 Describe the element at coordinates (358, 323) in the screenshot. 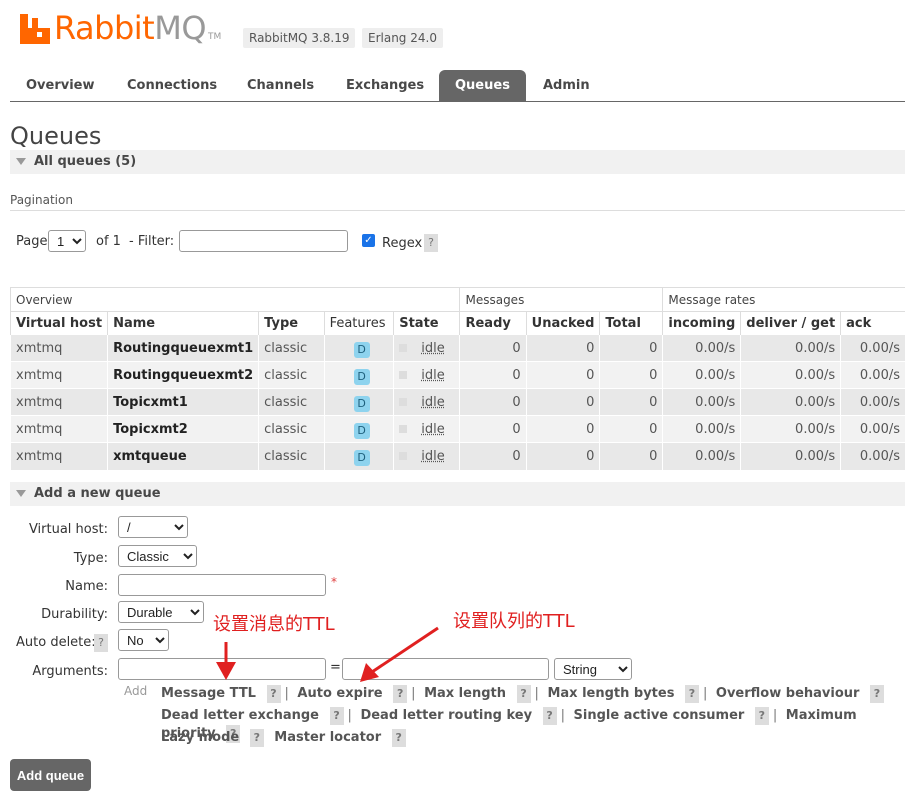

I see `col-features: Features` at that location.